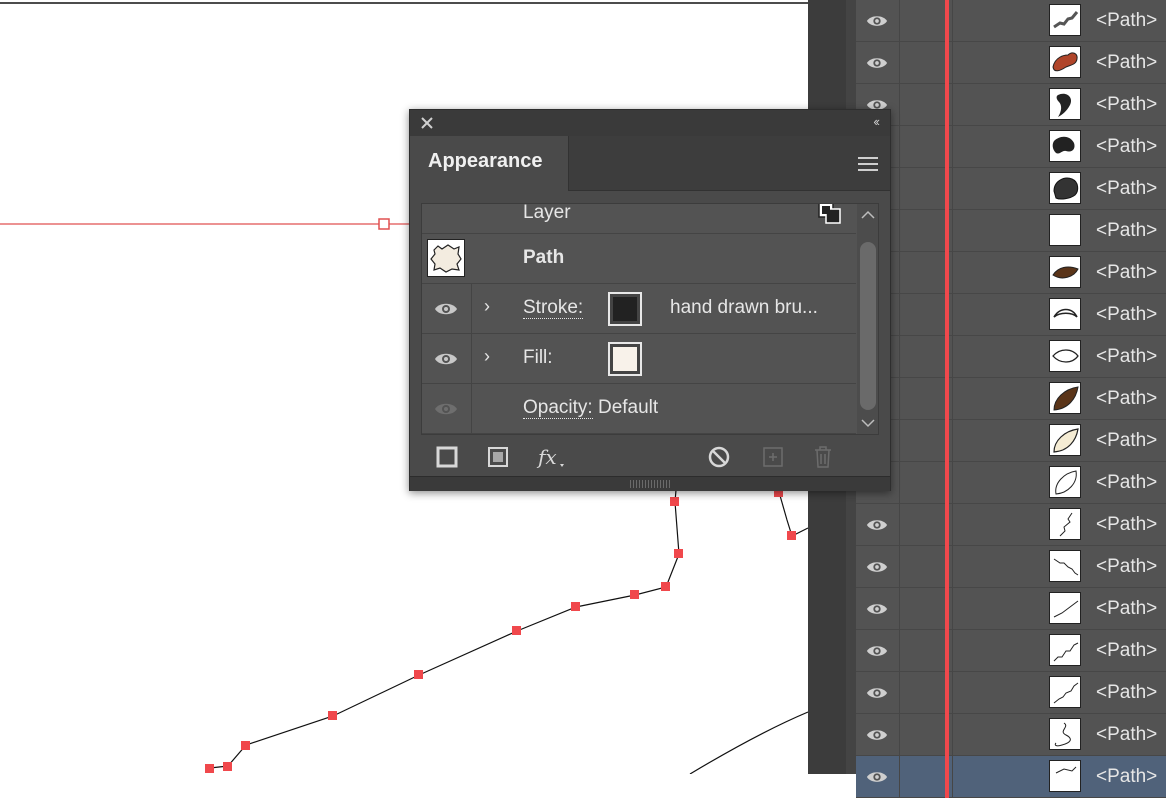  I want to click on add-fill-icon, so click(498, 457).